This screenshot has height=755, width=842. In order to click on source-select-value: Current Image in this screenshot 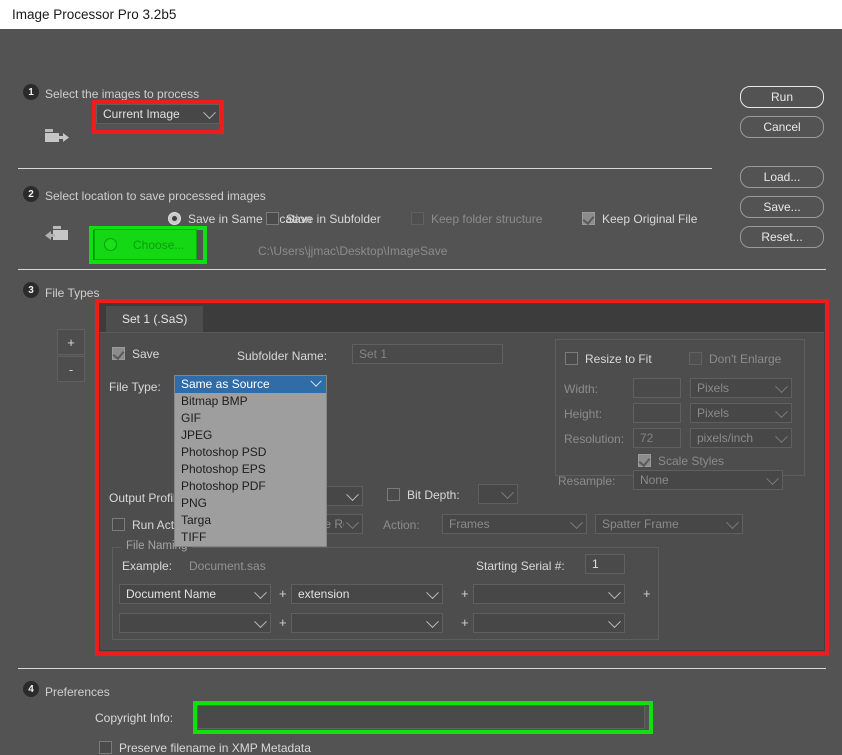, I will do `click(141, 114)`.